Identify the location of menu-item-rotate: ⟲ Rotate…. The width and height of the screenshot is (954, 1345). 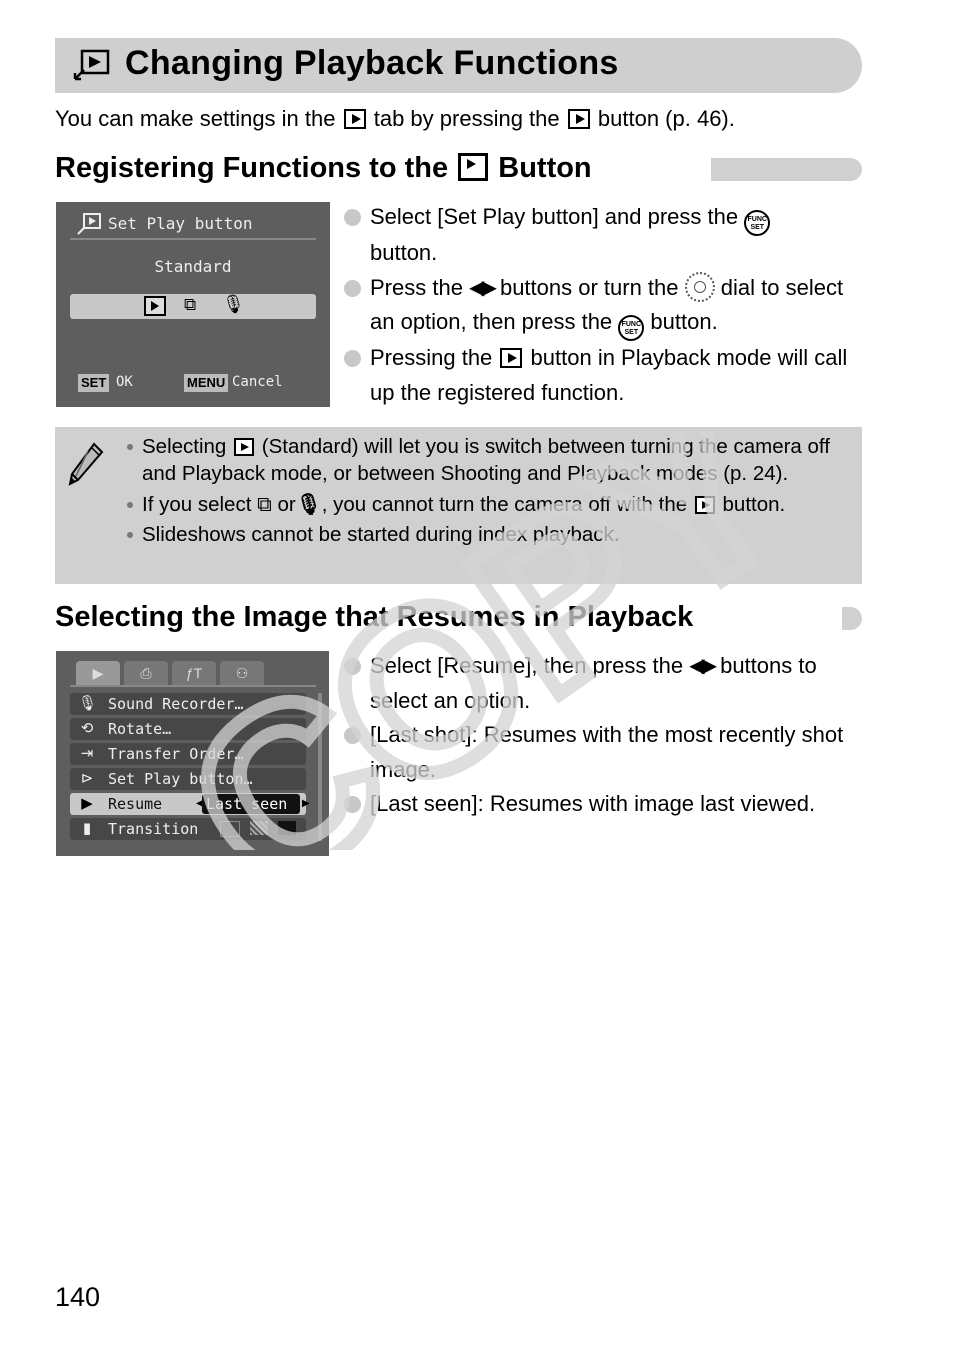
(188, 729).